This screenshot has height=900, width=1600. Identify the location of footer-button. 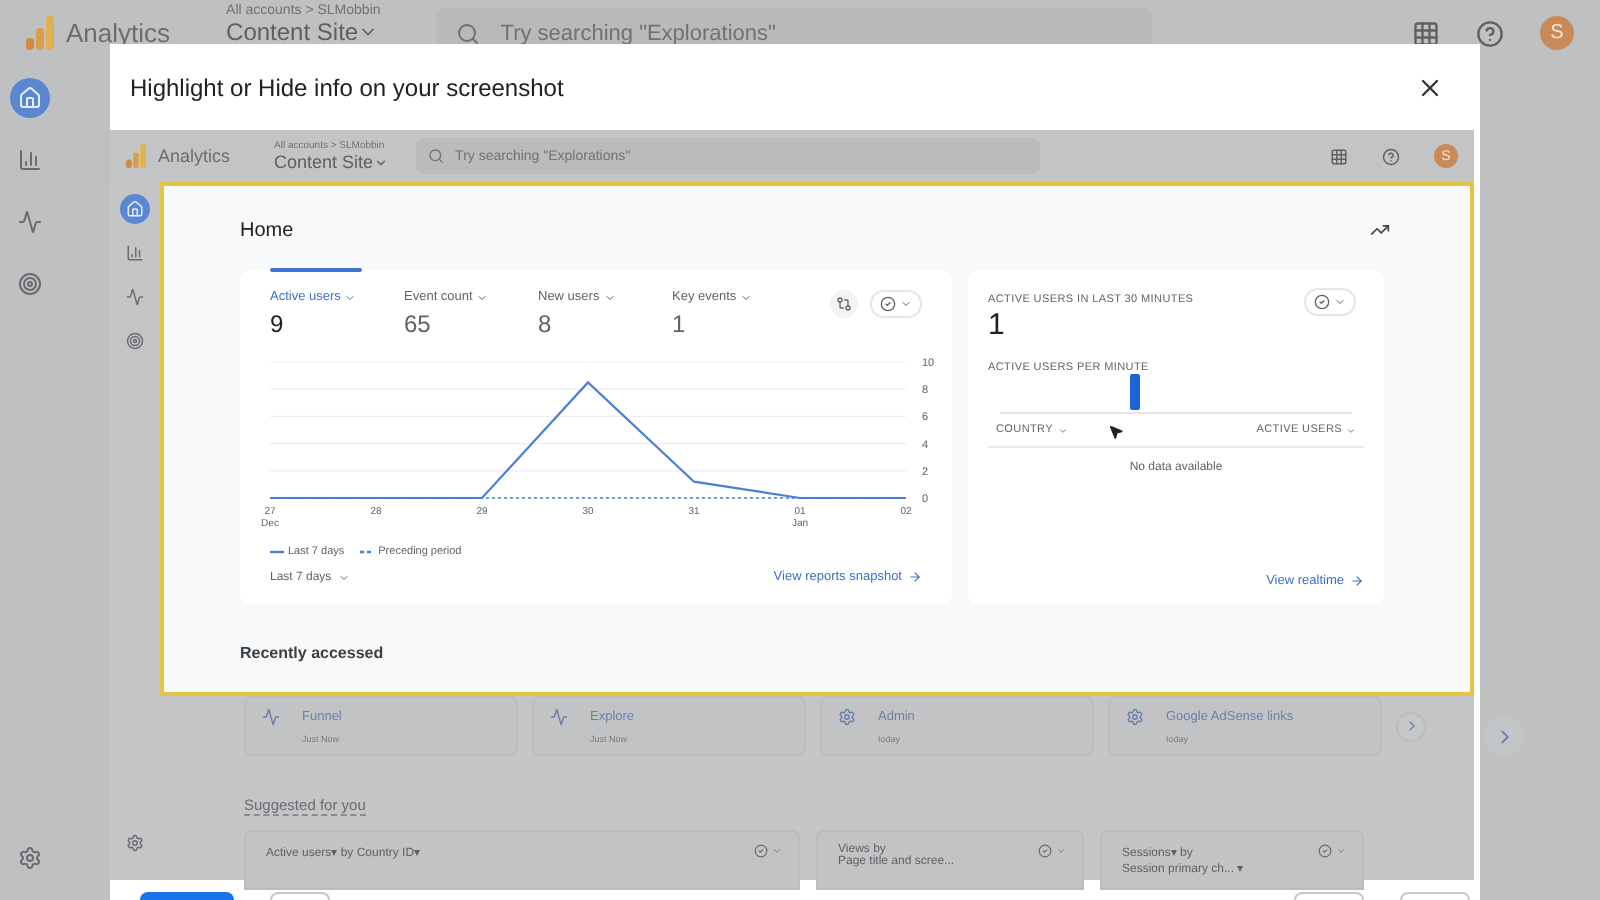
(187, 896).